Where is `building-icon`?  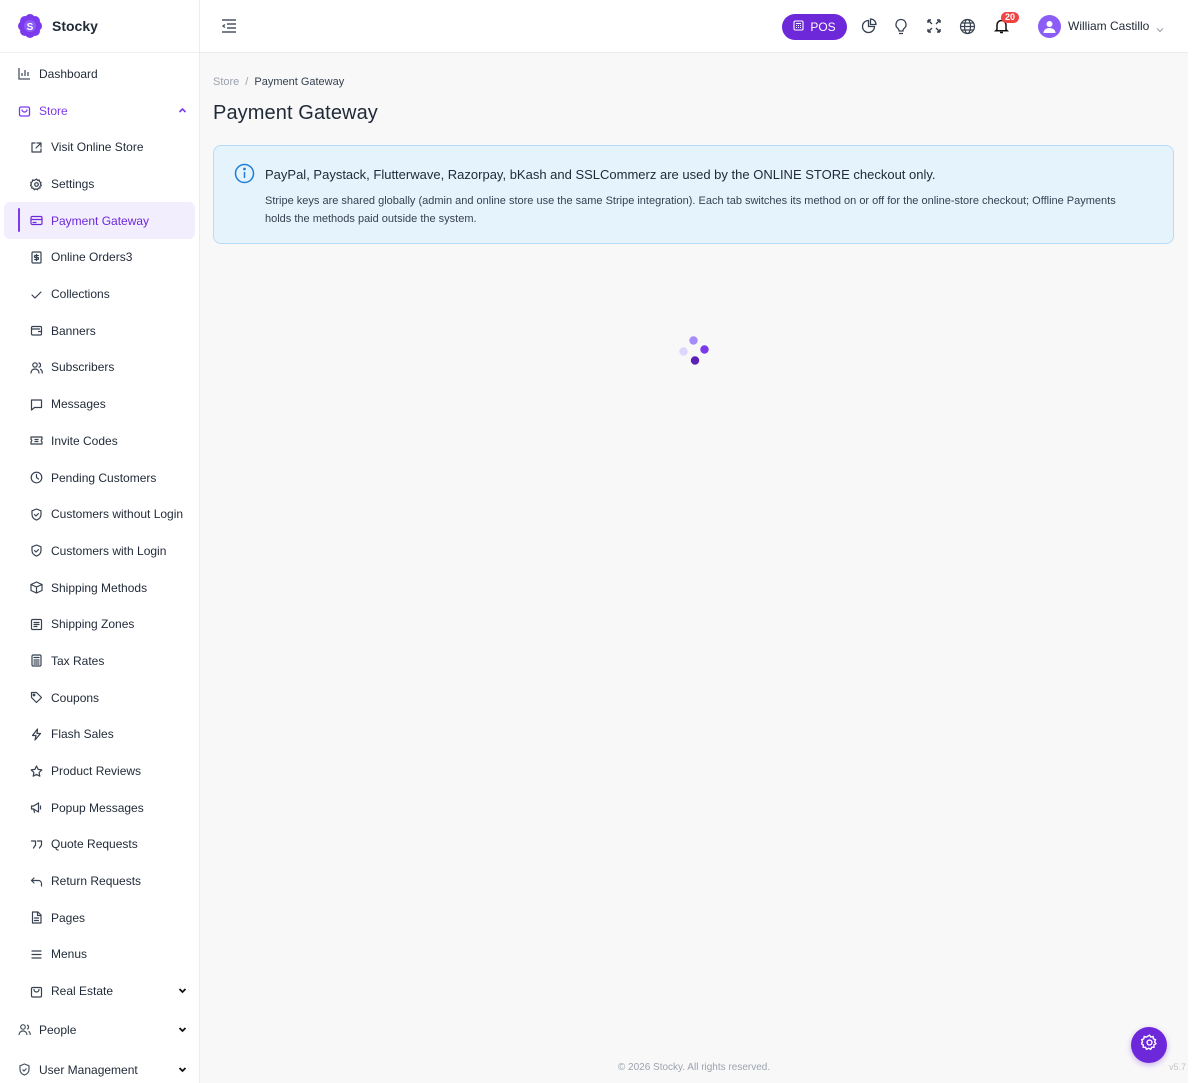
building-icon is located at coordinates (36, 991).